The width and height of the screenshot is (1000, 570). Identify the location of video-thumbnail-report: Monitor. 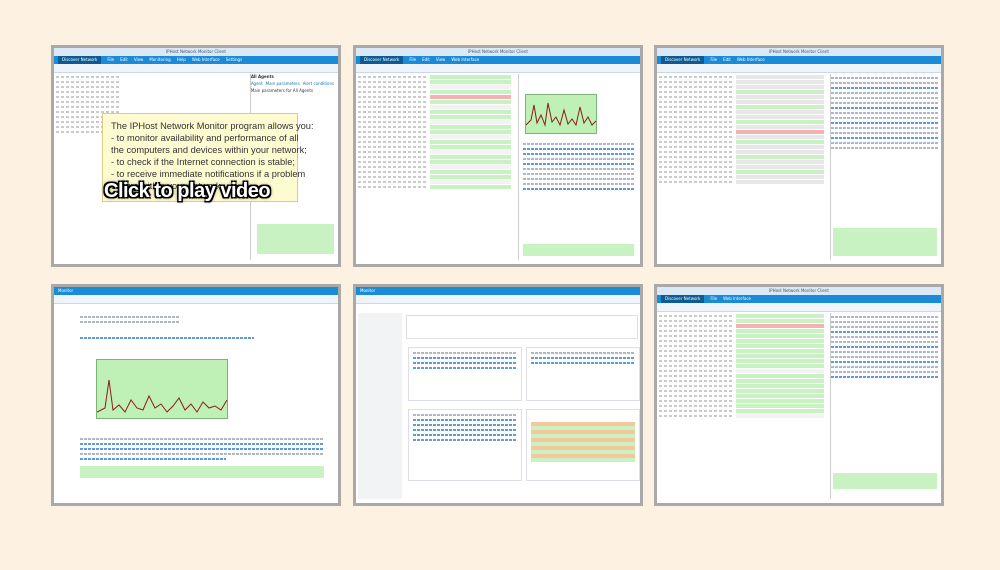
(196, 395).